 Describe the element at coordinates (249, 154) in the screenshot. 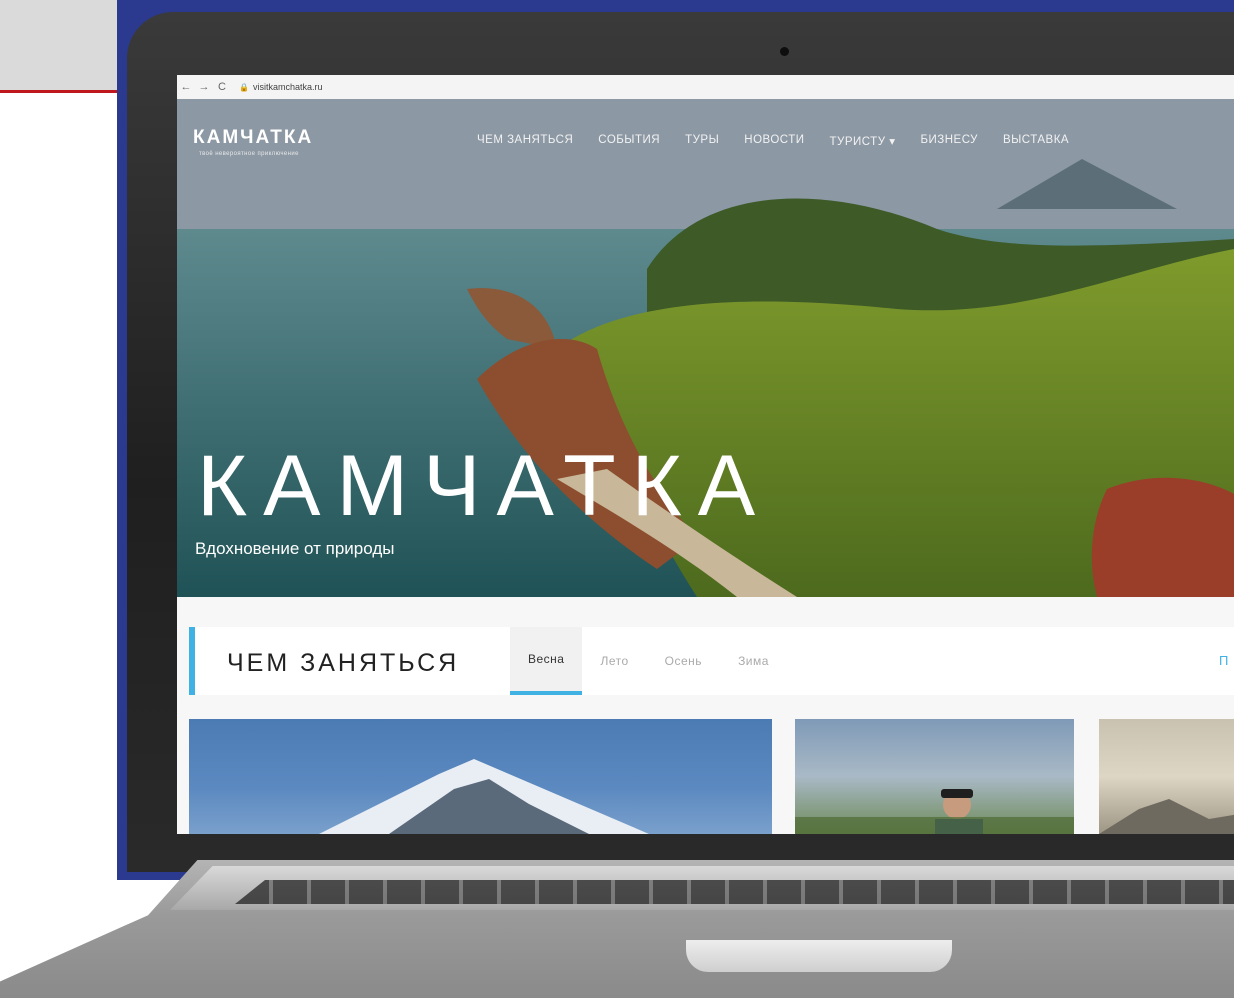

I see `site-tagline: твоё невероятное приключение` at that location.